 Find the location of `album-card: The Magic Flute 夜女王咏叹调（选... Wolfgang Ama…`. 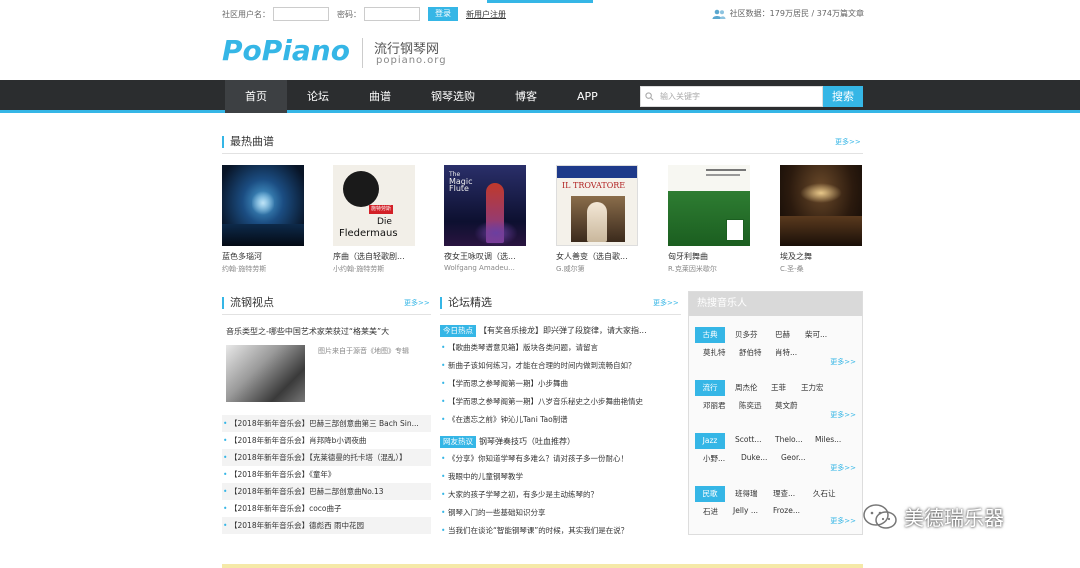

album-card: The Magic Flute 夜女王咏叹调（选... Wolfgang Ama… is located at coordinates (485, 218).